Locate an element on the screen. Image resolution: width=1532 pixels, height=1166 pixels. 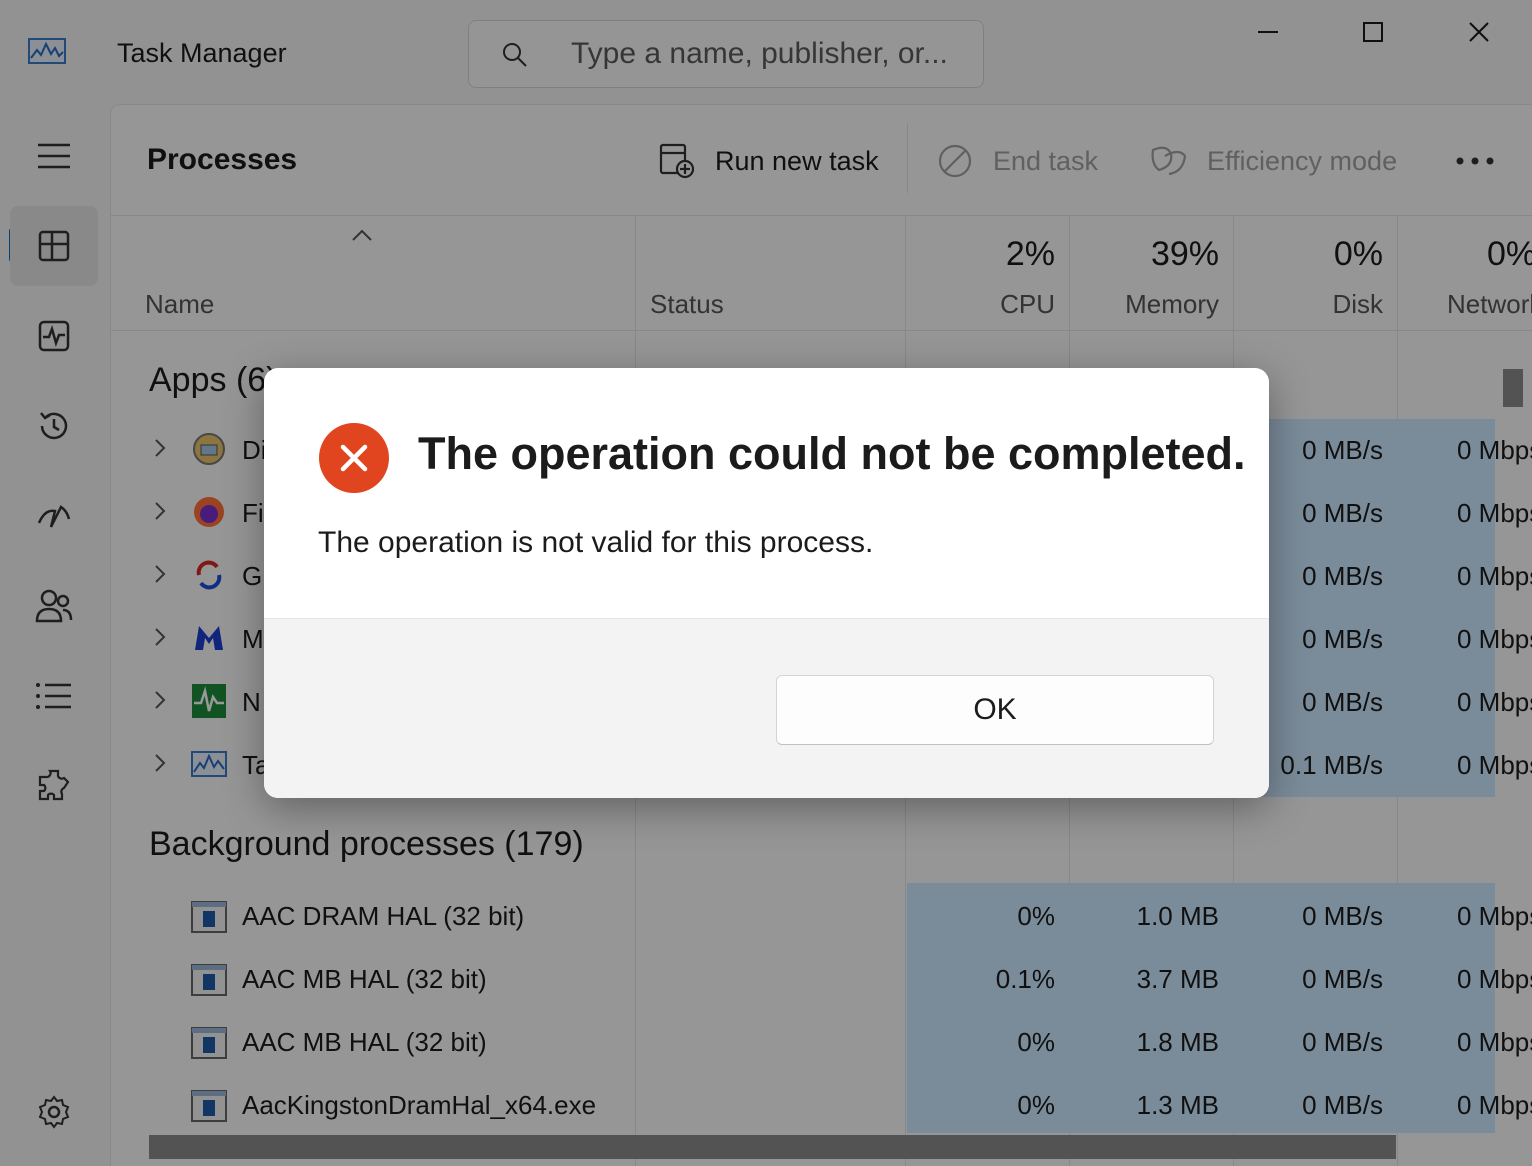
error-icon is located at coordinates (354, 458).